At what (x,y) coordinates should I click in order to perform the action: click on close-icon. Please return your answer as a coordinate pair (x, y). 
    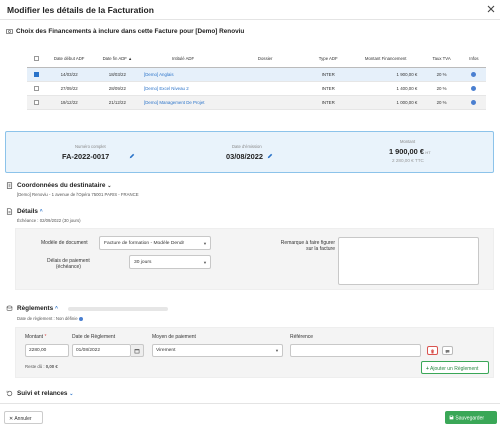
    Looking at the image, I should click on (491, 9).